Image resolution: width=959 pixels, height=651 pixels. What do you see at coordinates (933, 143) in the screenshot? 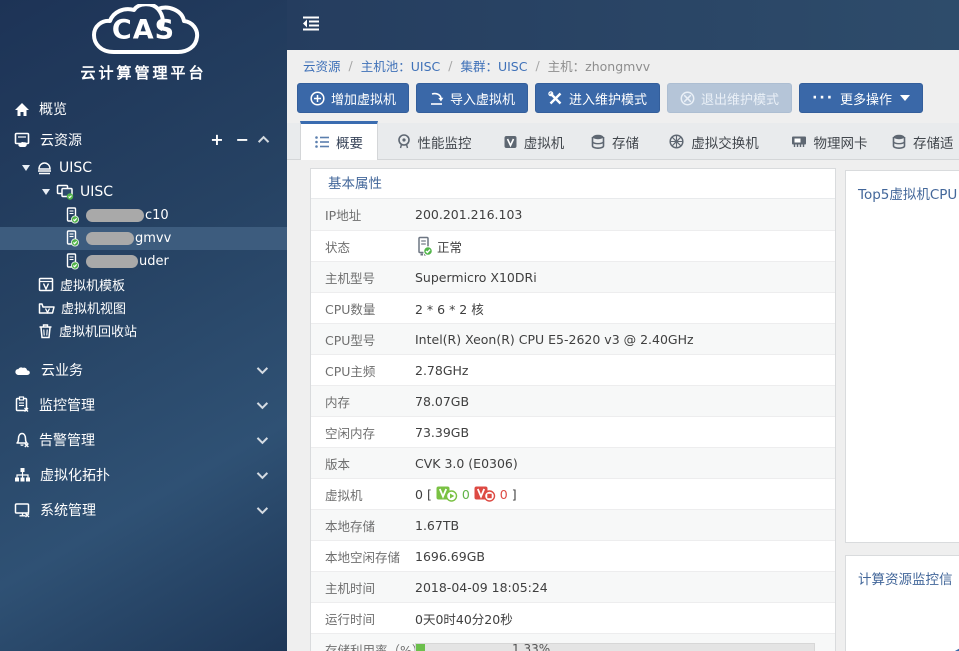
I see `tab-label: 存储适` at bounding box center [933, 143].